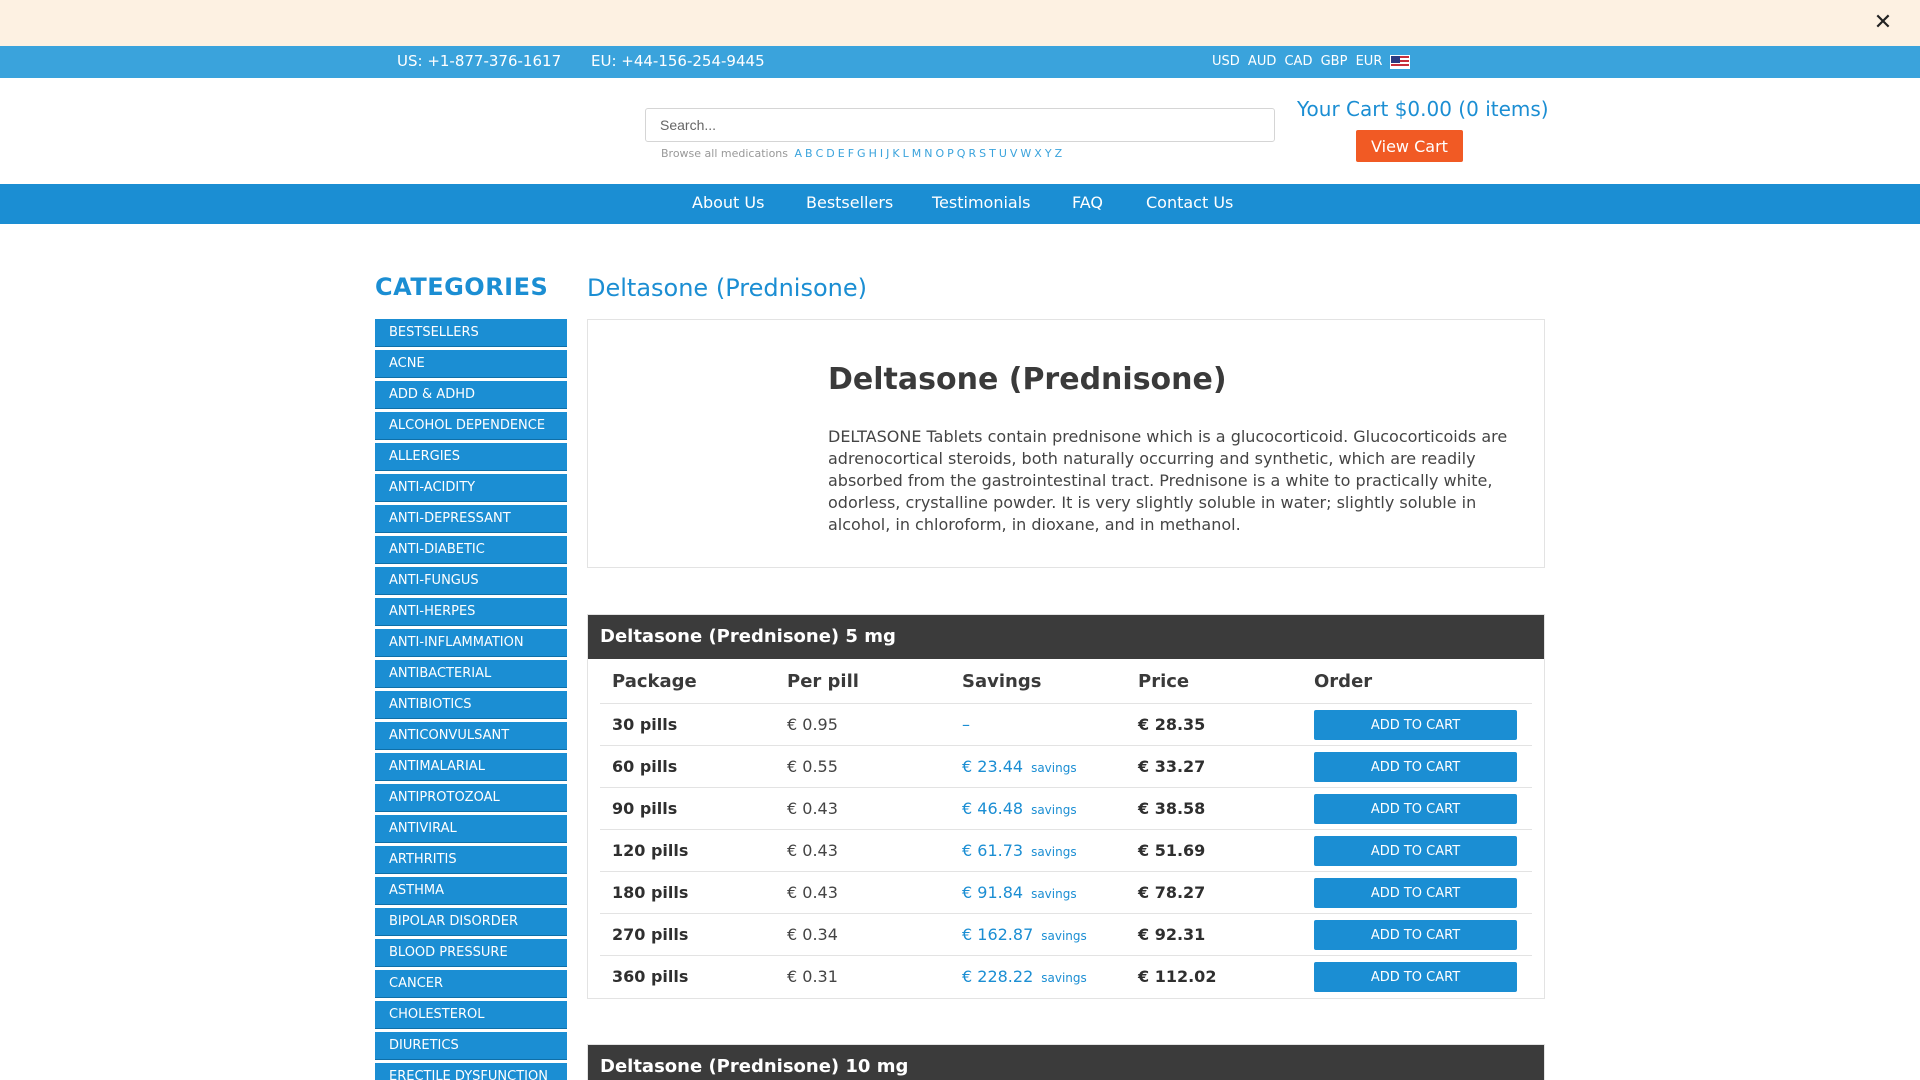 This screenshot has width=1920, height=1080. I want to click on savings-amount: € 228.22, so click(998, 976).